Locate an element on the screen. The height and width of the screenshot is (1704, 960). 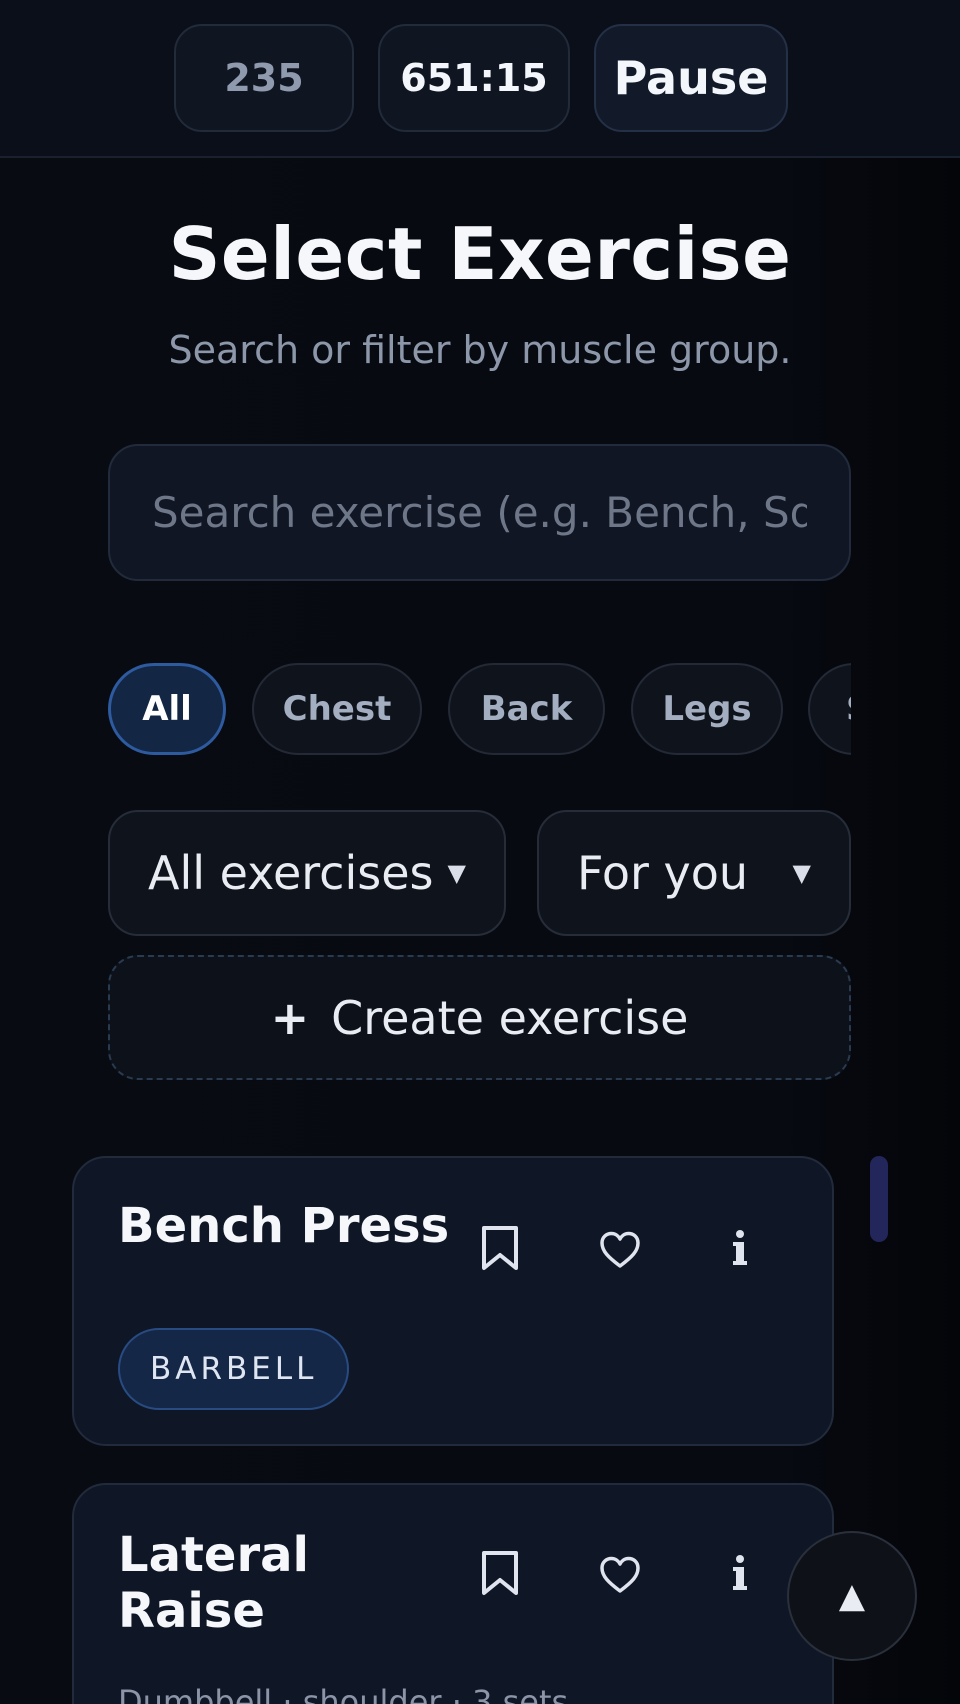
exercise-scope-select: All exercises ▼ is located at coordinates (307, 873).